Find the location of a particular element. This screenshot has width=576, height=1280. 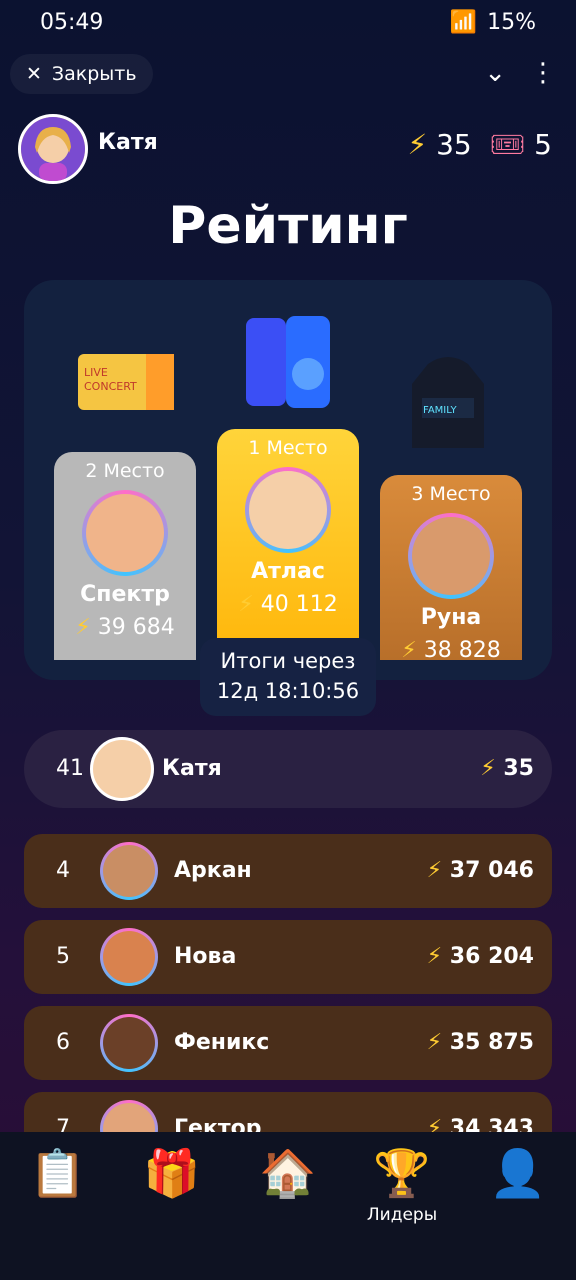

nav-profile: 👤 is located at coordinates (518, 1173).